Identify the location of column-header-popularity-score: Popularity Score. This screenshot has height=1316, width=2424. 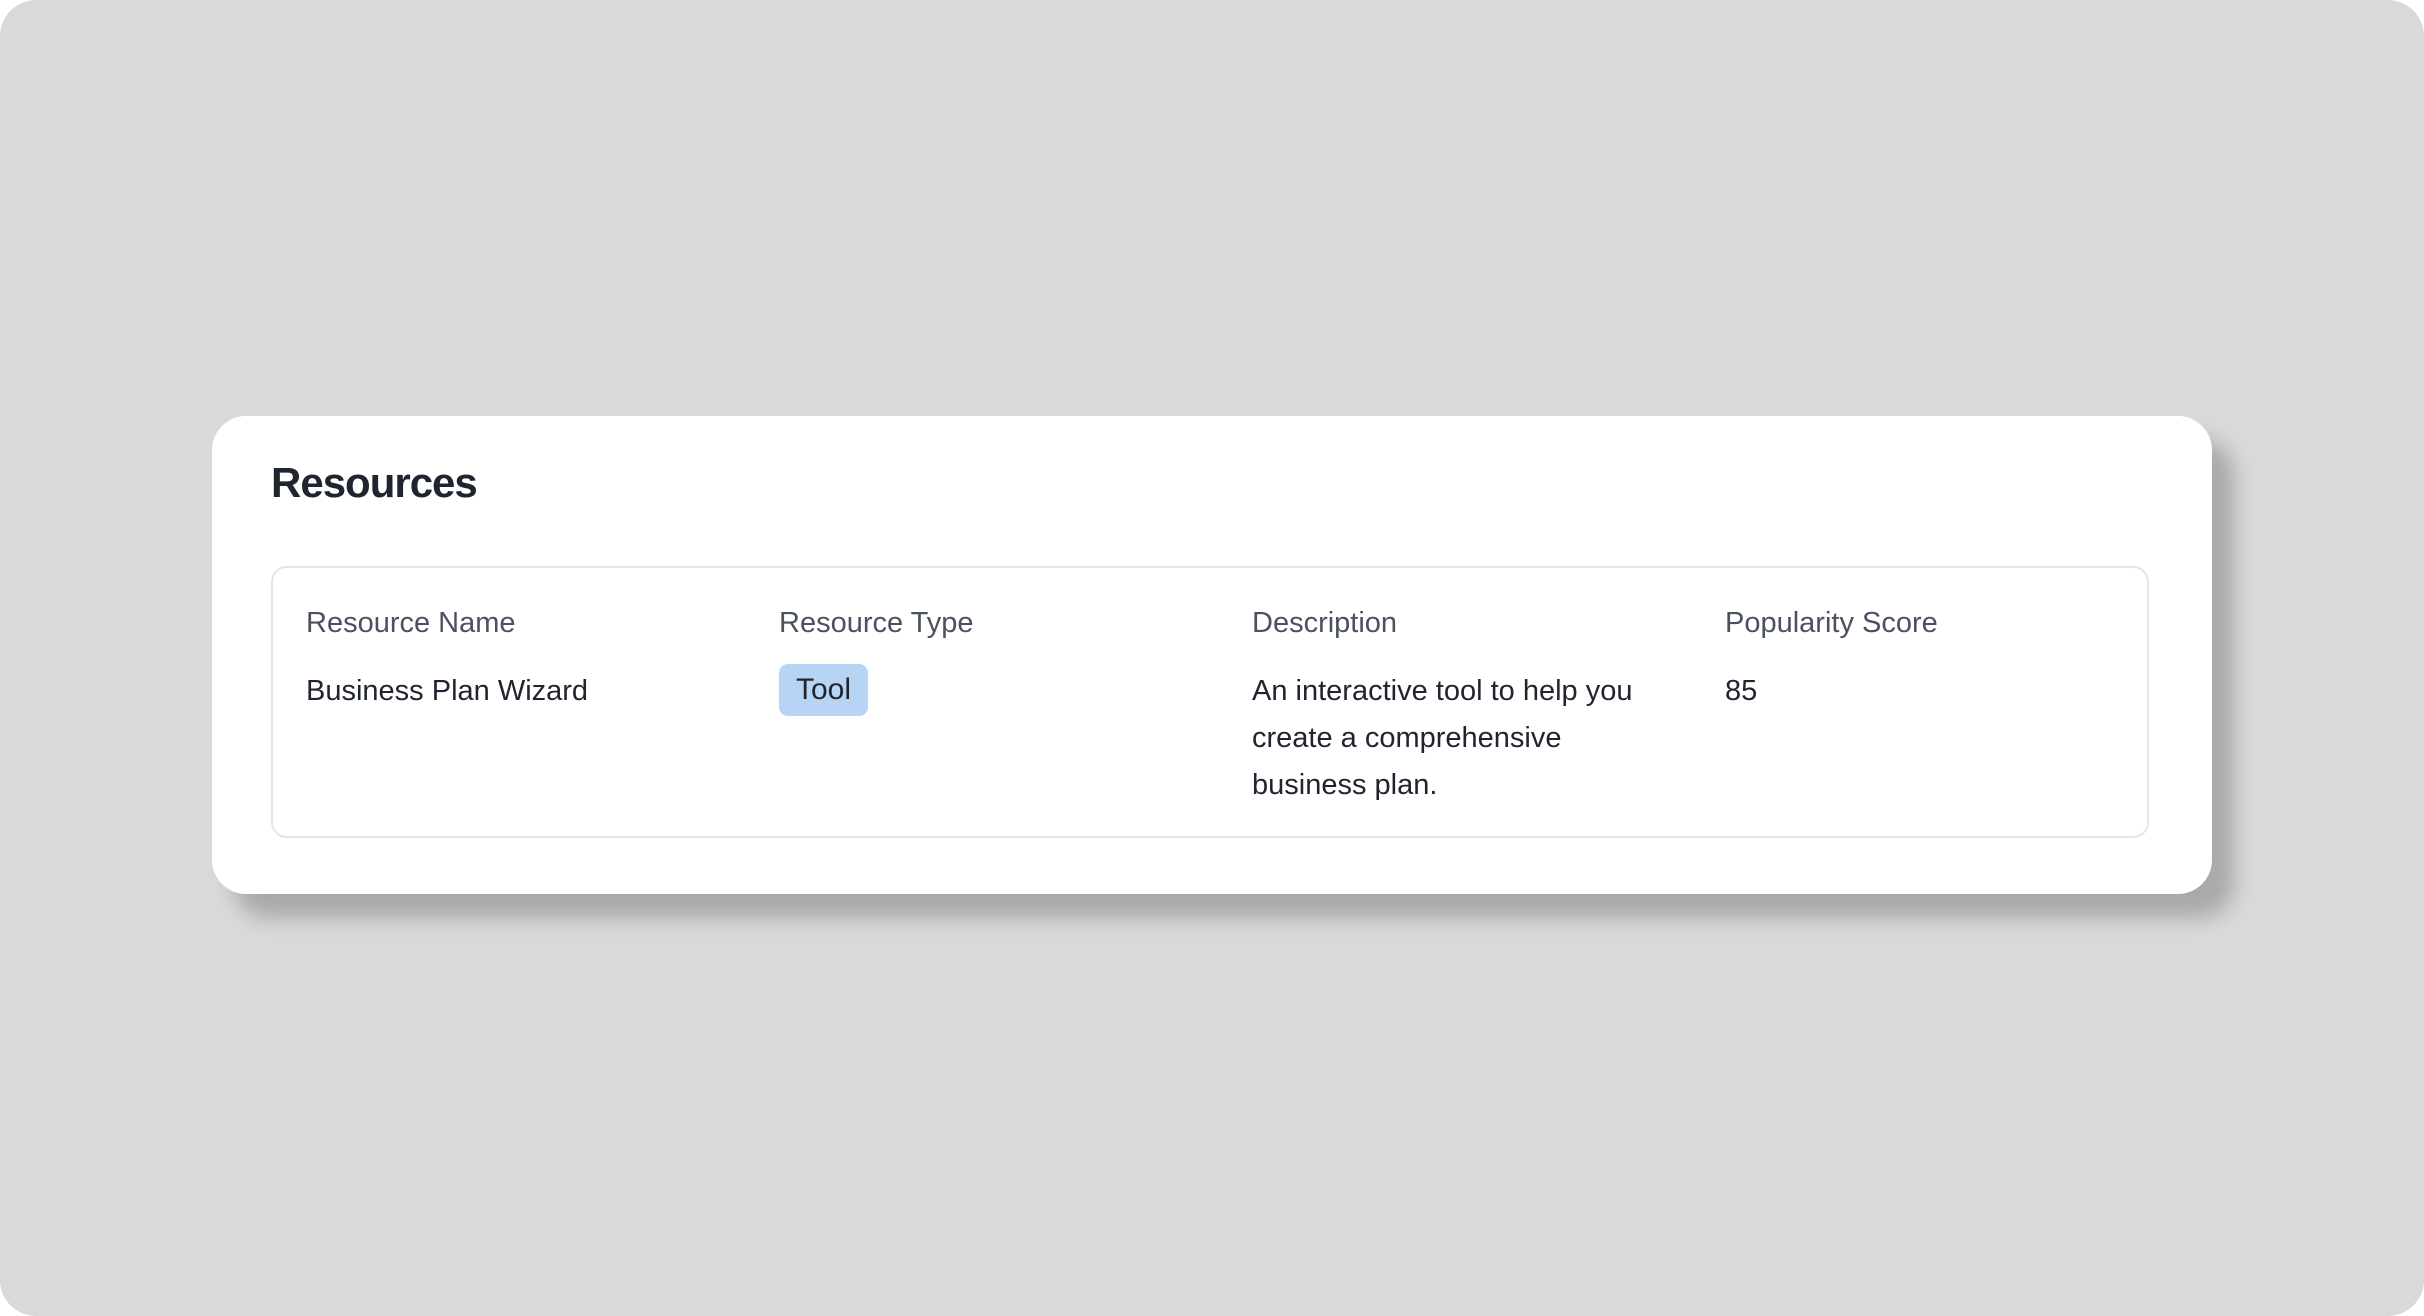
(1831, 623).